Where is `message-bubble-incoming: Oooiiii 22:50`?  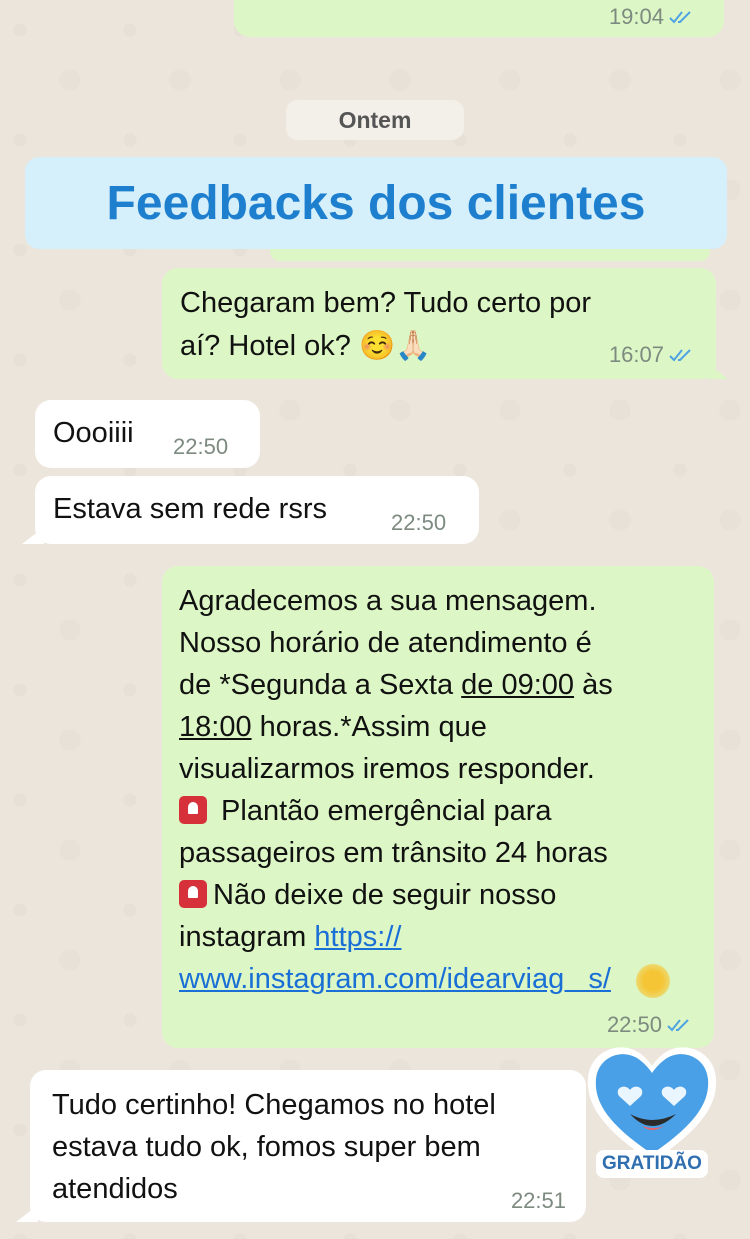
message-bubble-incoming: Oooiiii 22:50 is located at coordinates (147, 434).